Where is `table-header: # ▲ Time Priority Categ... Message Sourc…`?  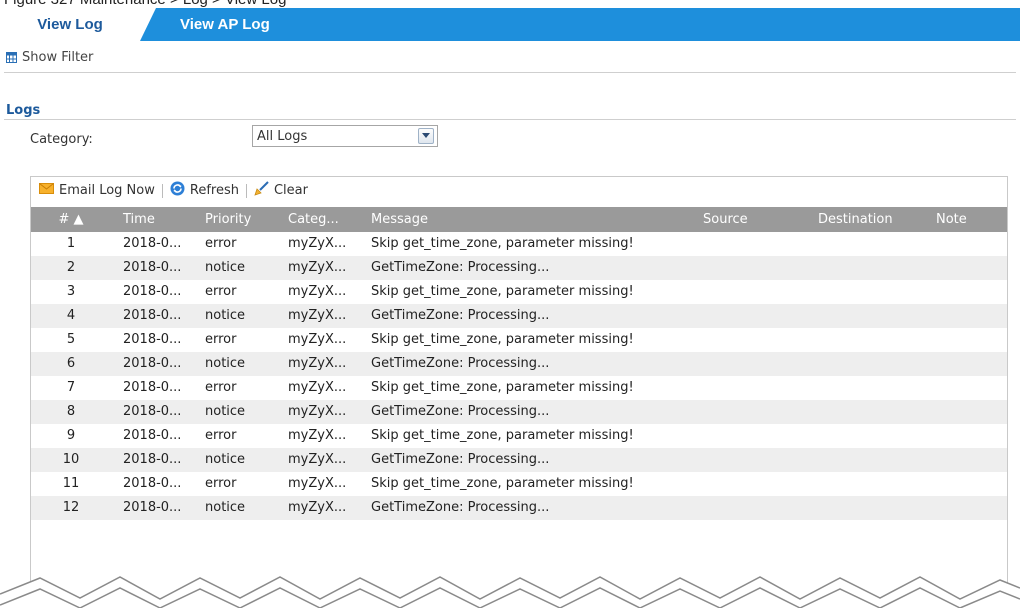
table-header: # ▲ Time Priority Categ... Message Sourc… is located at coordinates (519, 219).